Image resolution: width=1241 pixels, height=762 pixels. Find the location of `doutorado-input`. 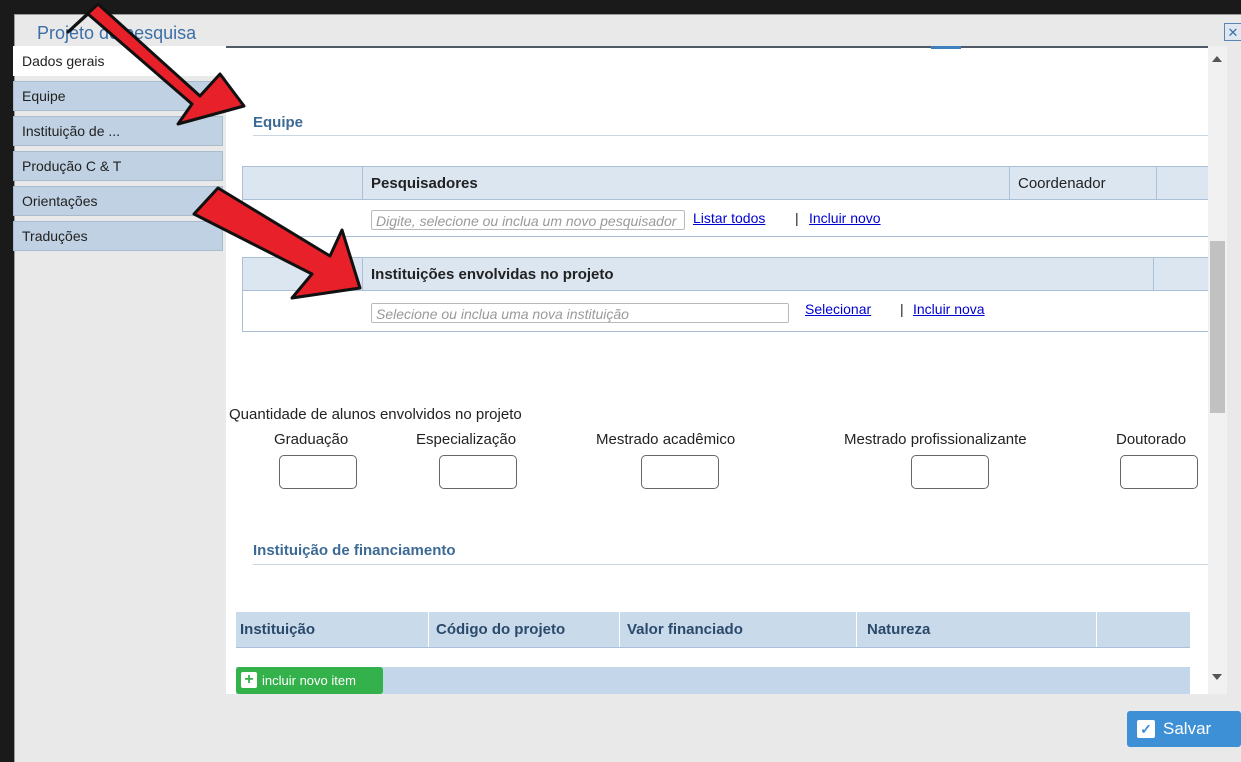

doutorado-input is located at coordinates (1159, 472).